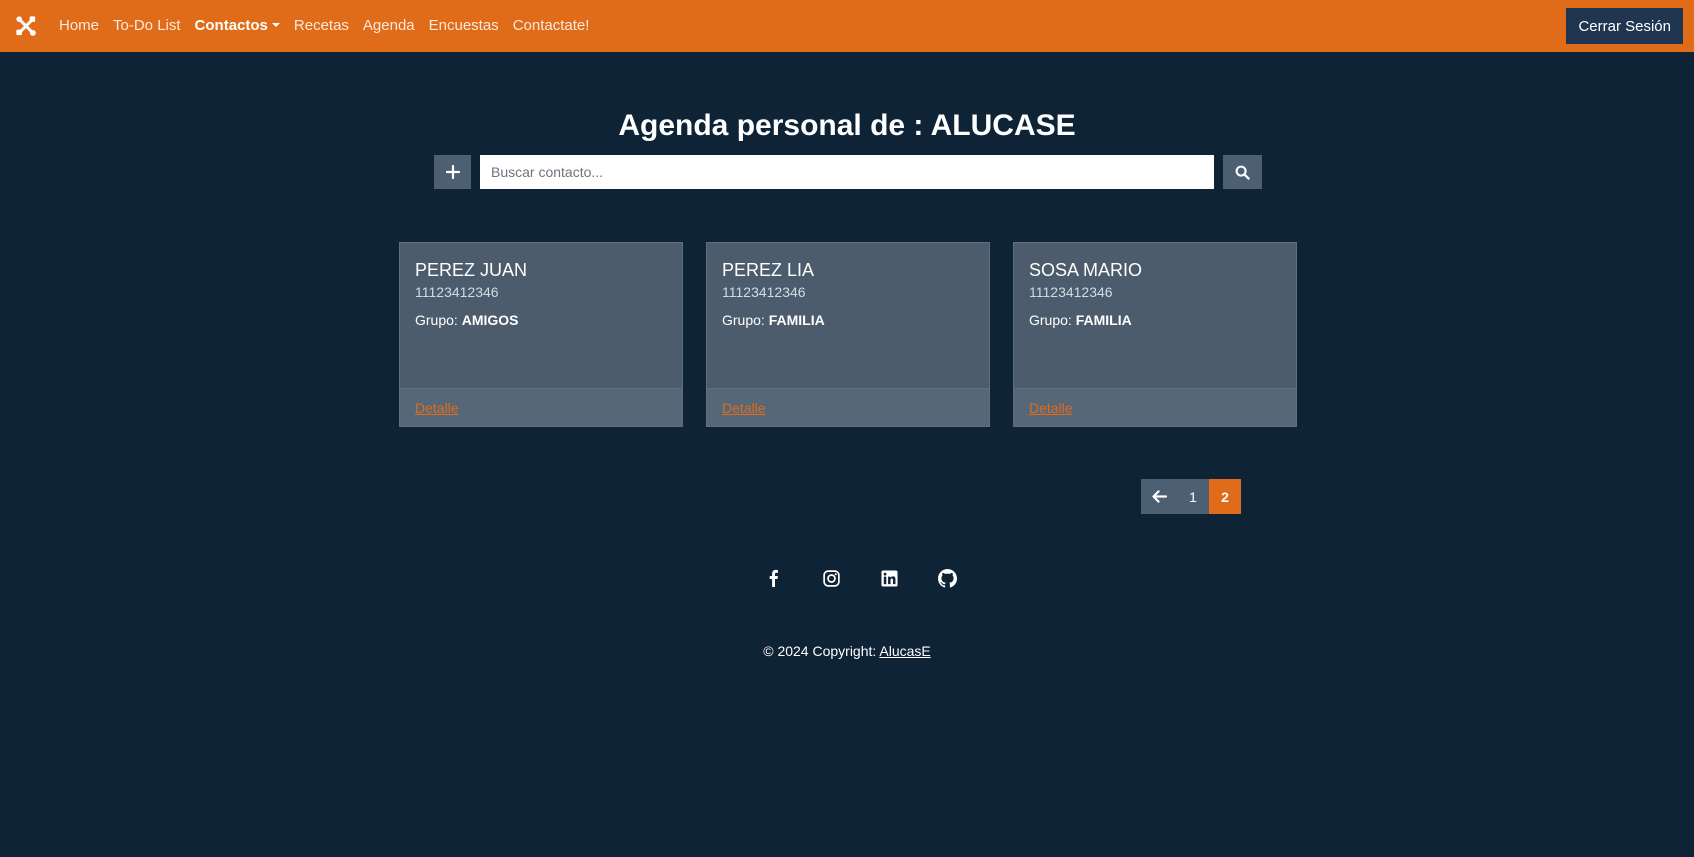 The width and height of the screenshot is (1694, 857). I want to click on add-contact-button, so click(452, 172).